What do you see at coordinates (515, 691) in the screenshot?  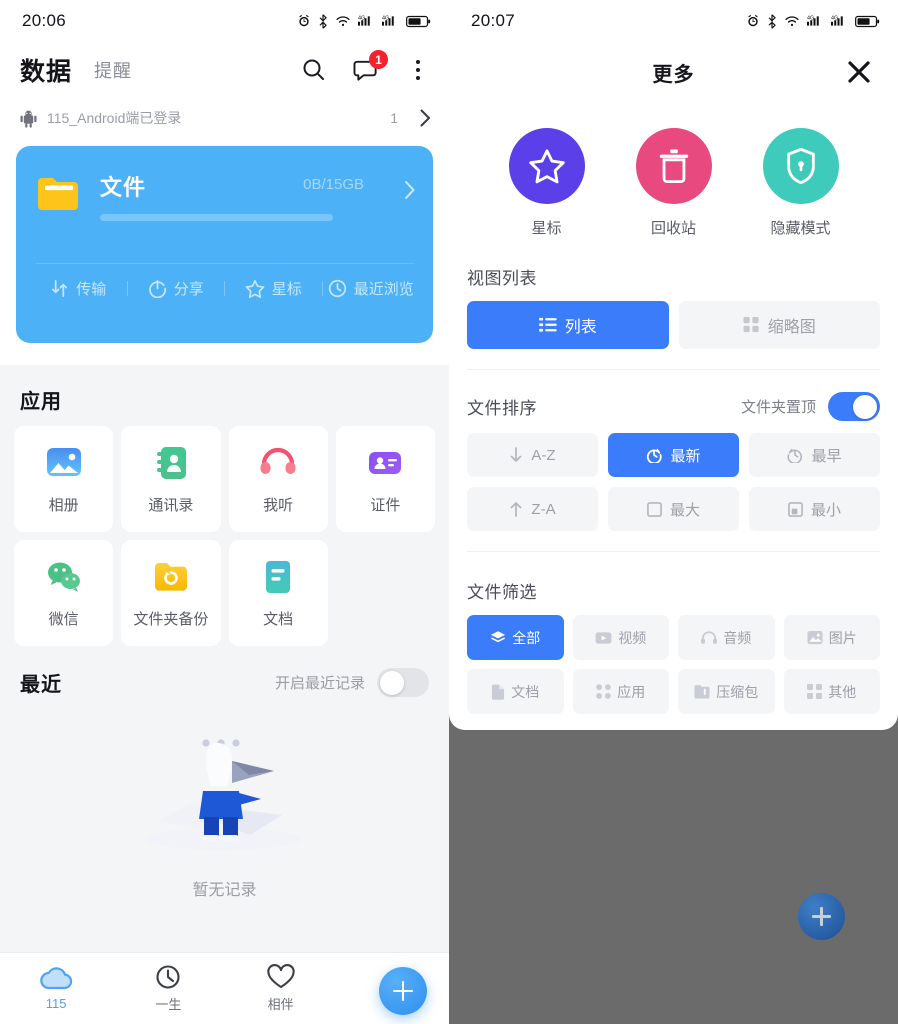 I see `filter-option-document: 文档` at bounding box center [515, 691].